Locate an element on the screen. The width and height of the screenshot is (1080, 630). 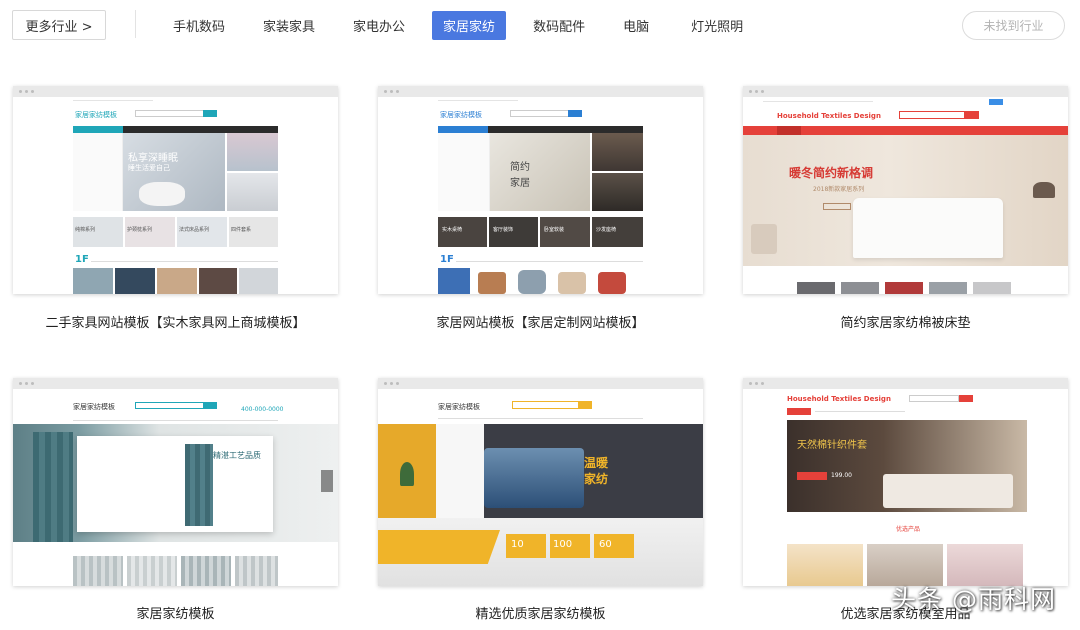
tab-category: 家电办公 is located at coordinates (379, 25).